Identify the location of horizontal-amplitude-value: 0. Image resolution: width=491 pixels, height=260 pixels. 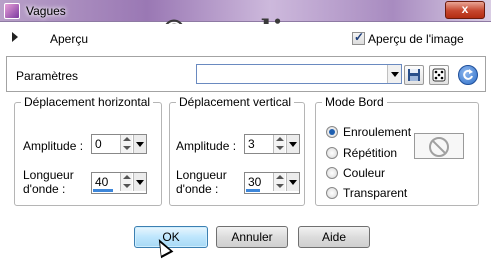
(98, 144).